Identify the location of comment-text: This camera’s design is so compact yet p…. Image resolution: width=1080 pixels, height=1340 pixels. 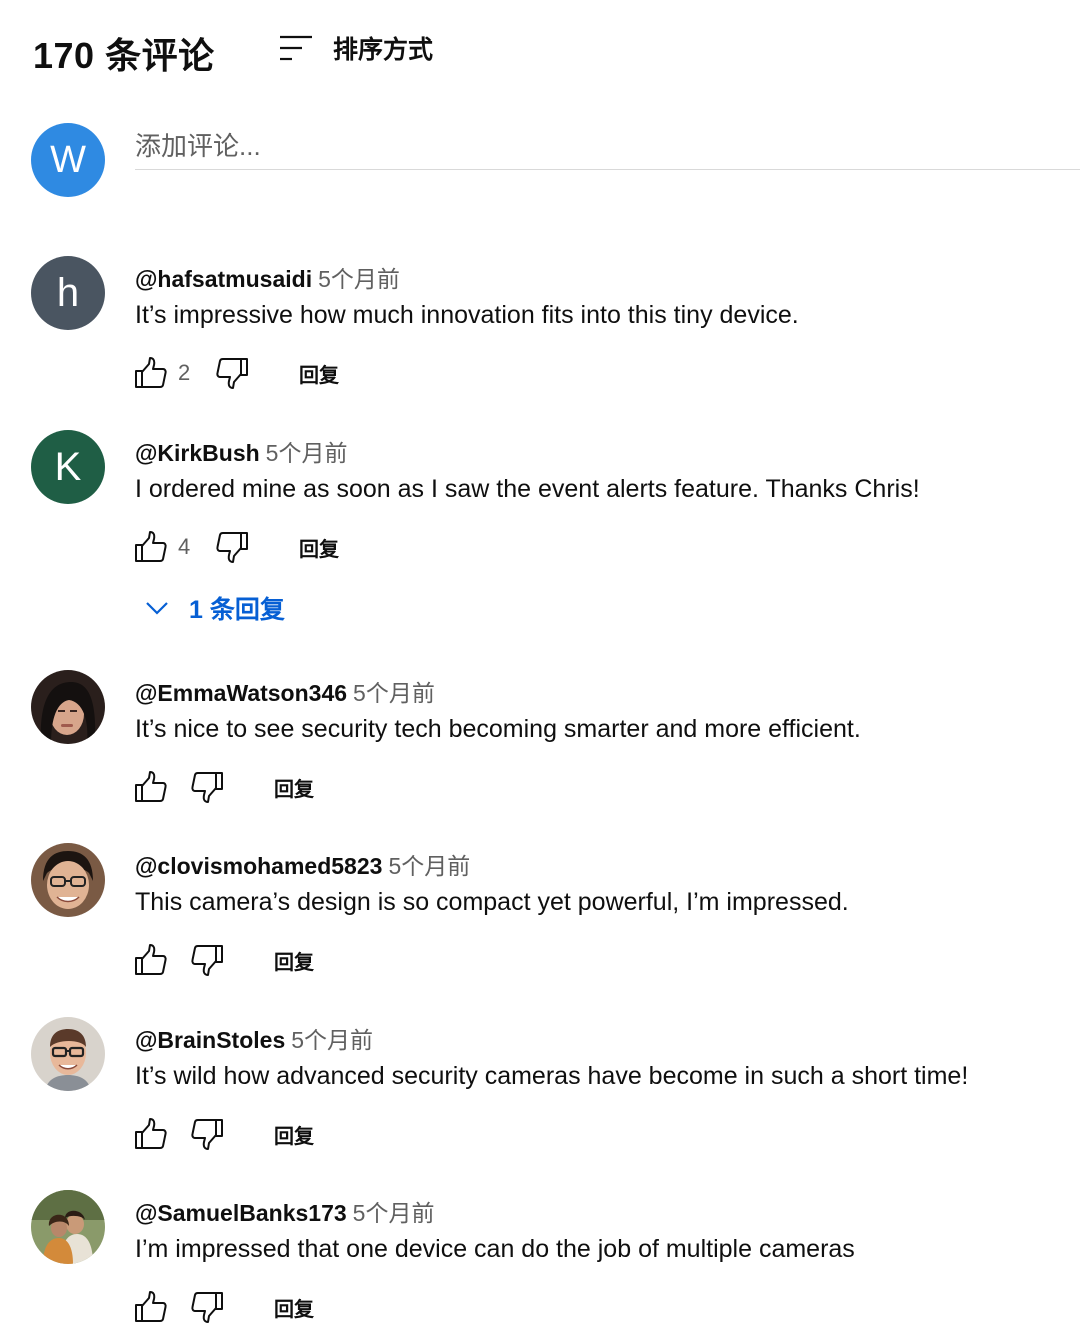
(492, 902).